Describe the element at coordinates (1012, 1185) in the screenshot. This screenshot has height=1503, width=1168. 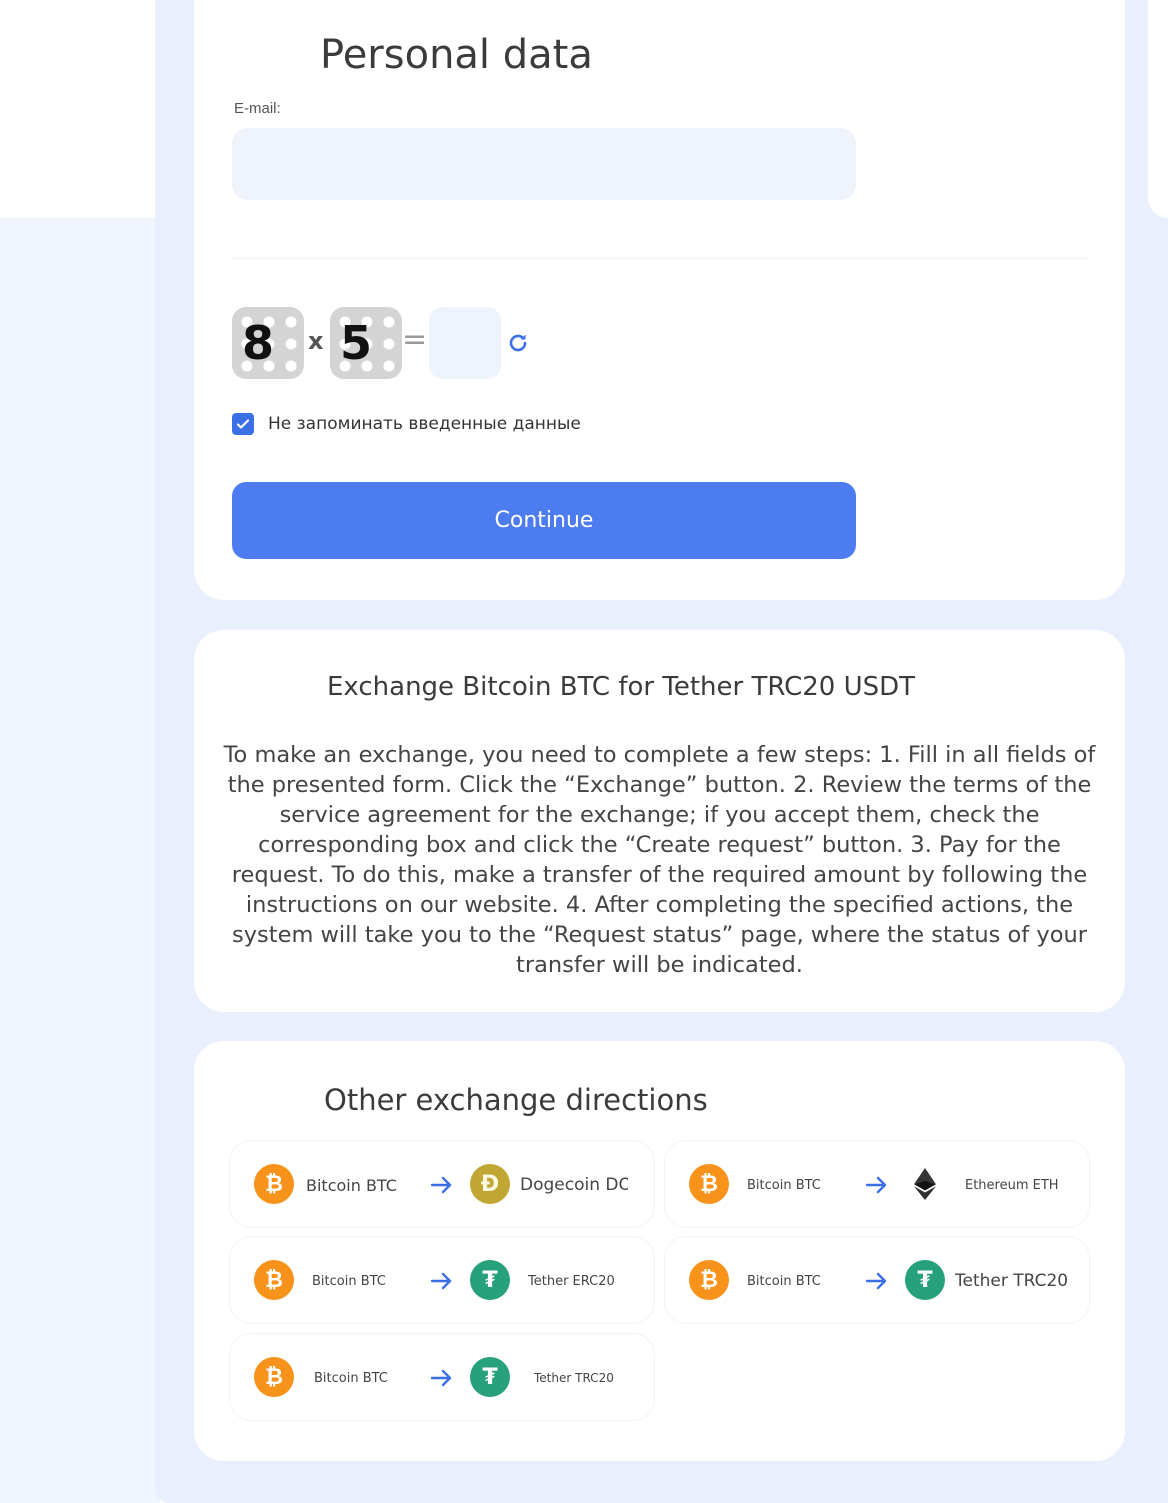
I see `direction-to-label: Ethereum ETH` at that location.